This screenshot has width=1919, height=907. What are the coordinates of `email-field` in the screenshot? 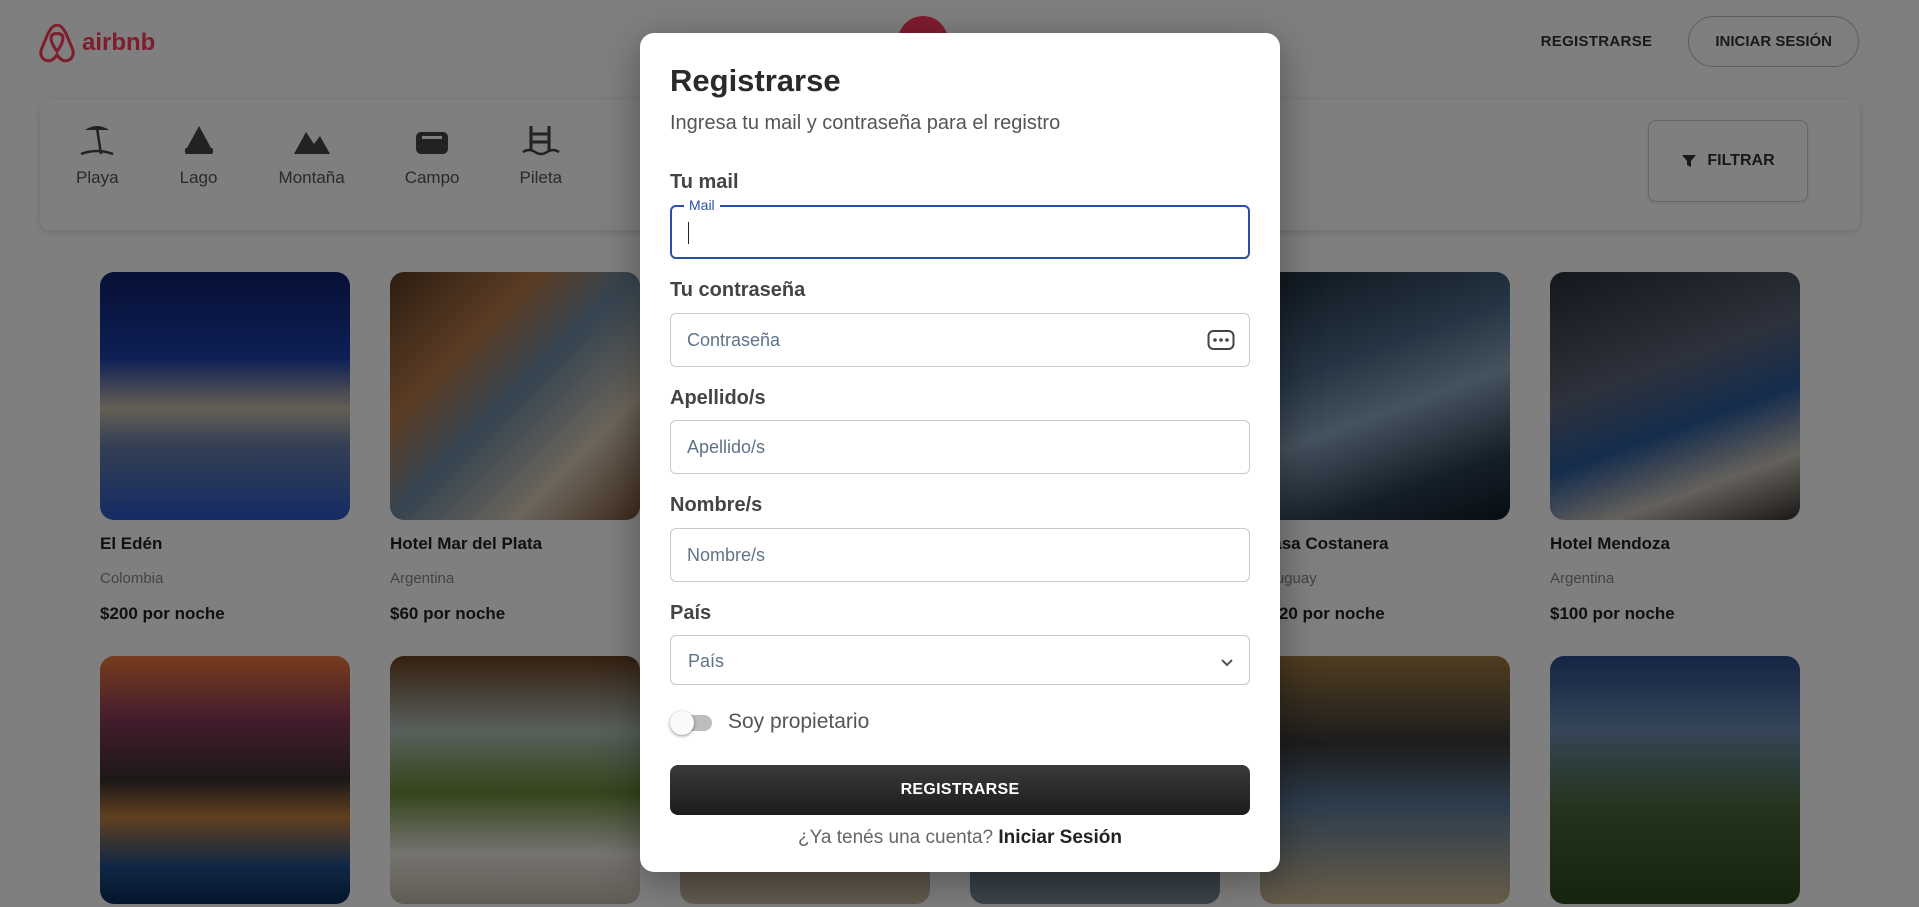 It's located at (948, 232).